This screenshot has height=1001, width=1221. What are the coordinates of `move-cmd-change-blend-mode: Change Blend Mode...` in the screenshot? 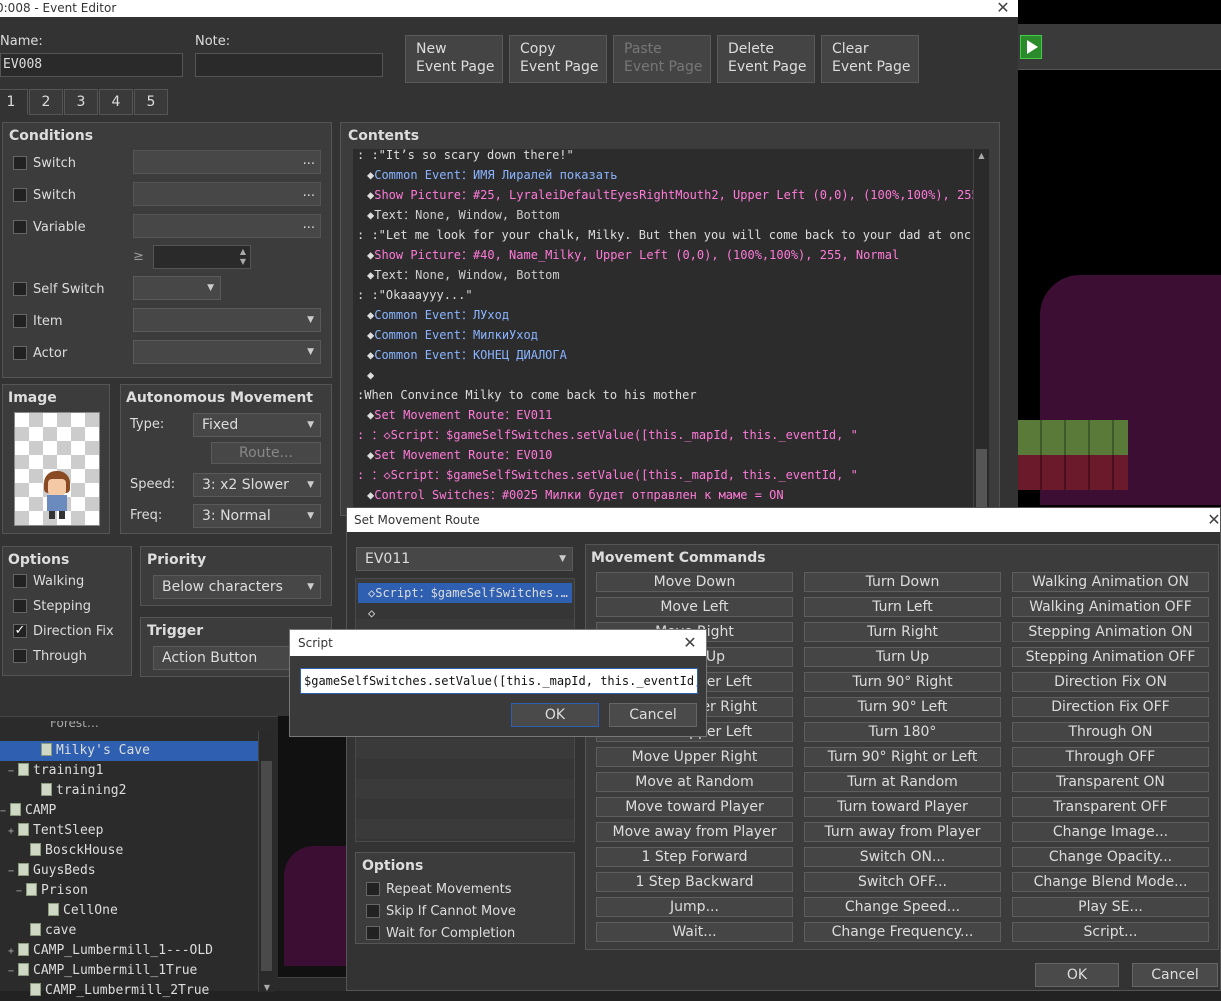 It's located at (1110, 882).